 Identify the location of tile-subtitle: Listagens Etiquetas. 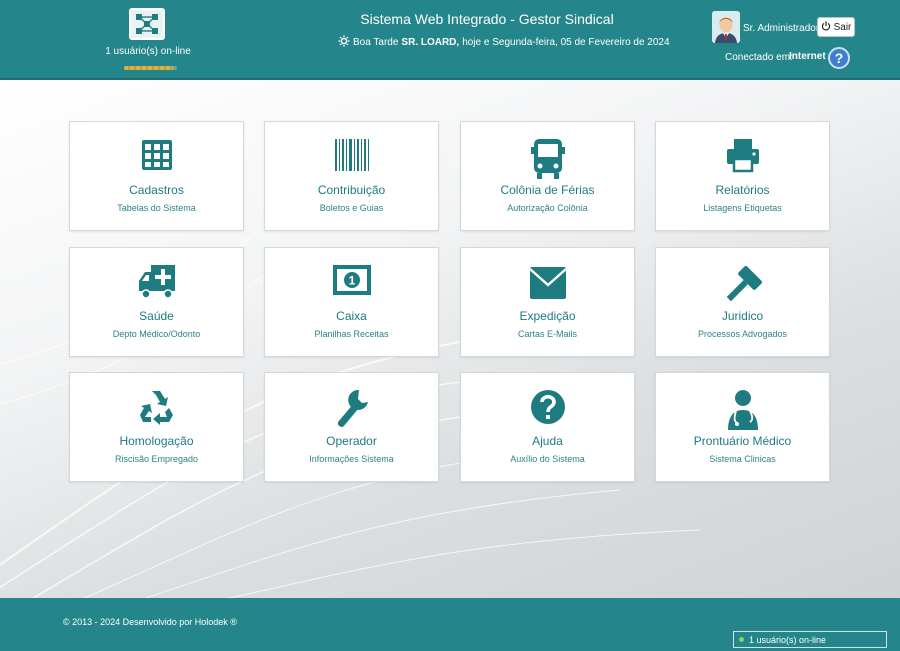
(742, 208).